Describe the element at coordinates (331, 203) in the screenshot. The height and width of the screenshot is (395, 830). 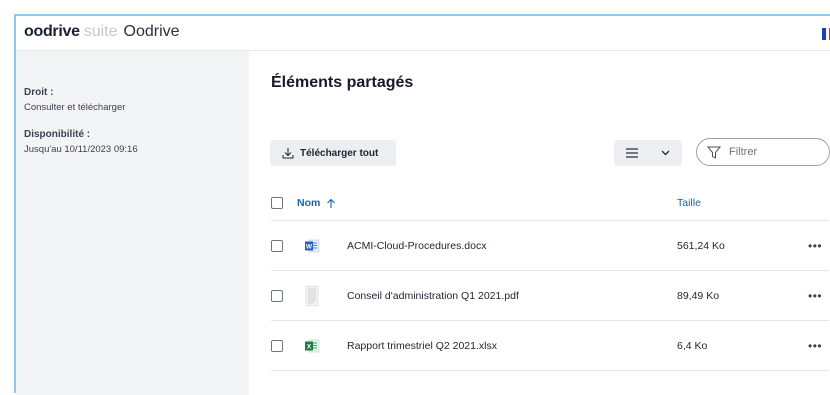
I see `arrow-up-icon` at that location.